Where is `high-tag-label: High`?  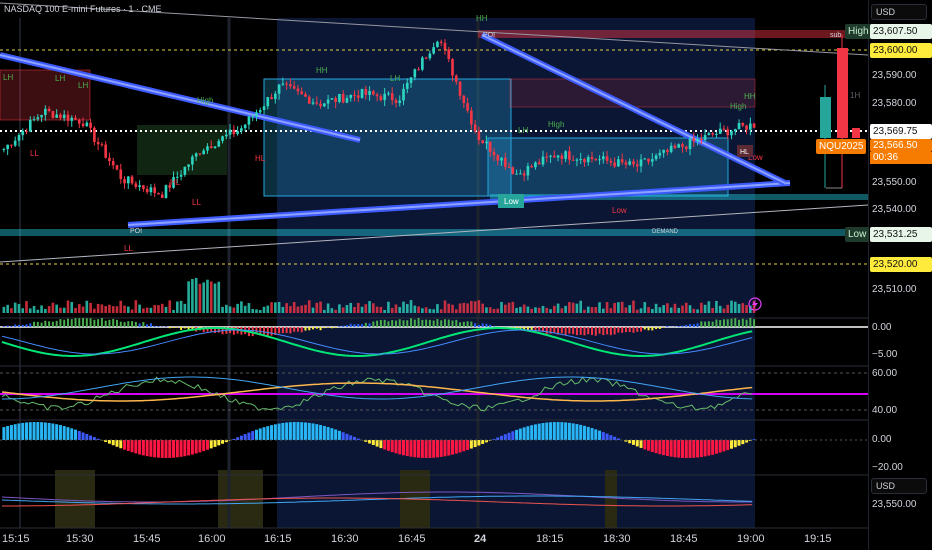 high-tag-label: High is located at coordinates (858, 31).